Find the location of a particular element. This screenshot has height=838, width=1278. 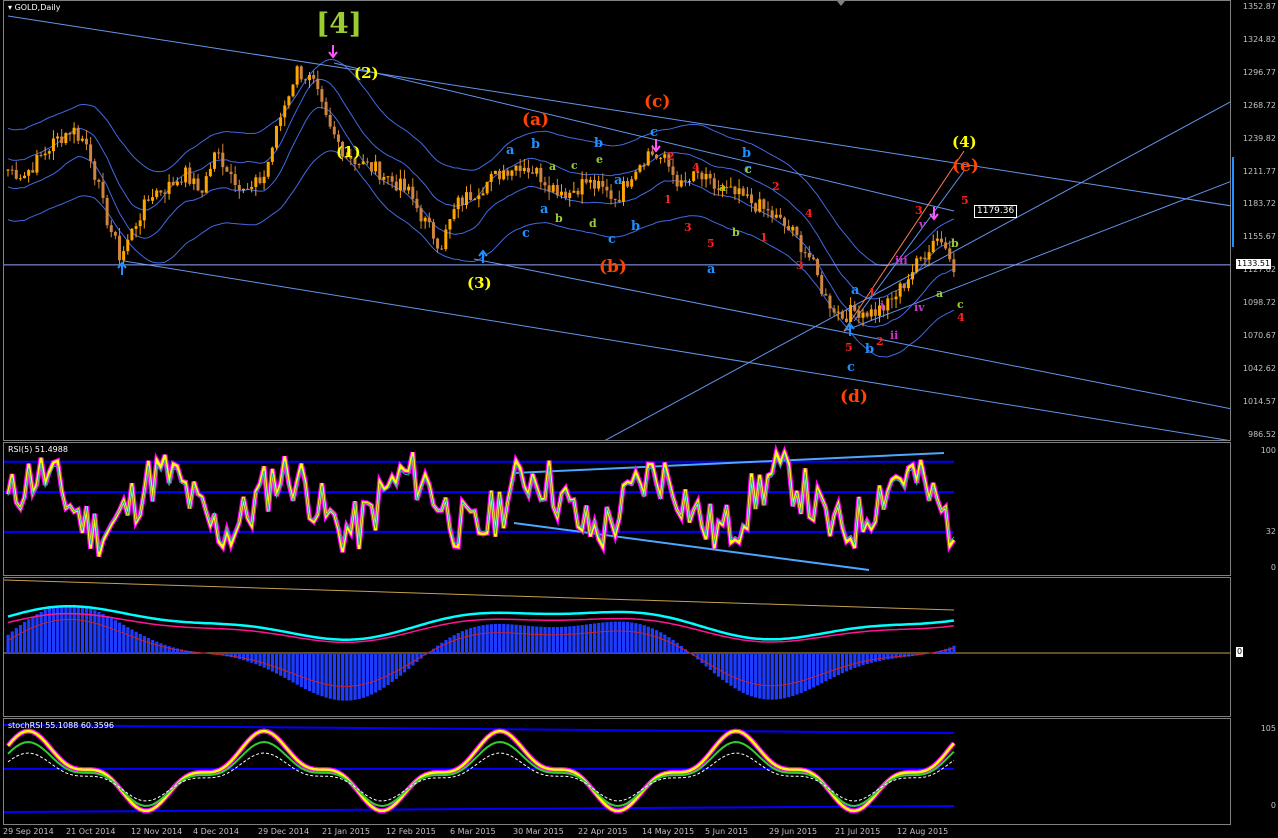

wave-label: (4) is located at coordinates (964, 142).